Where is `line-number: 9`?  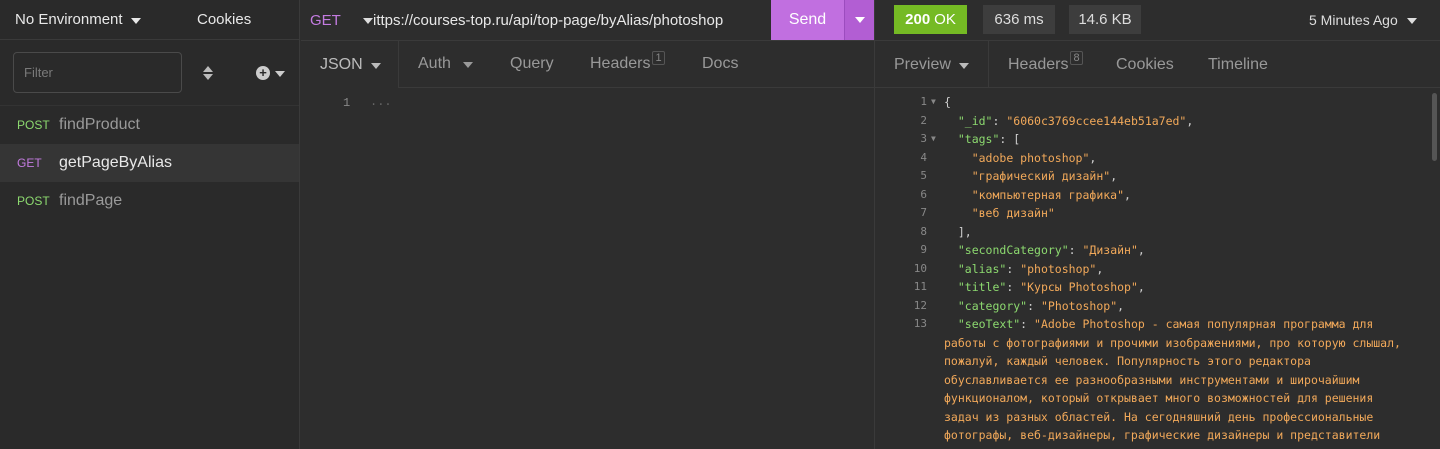 line-number: 9 is located at coordinates (923, 249).